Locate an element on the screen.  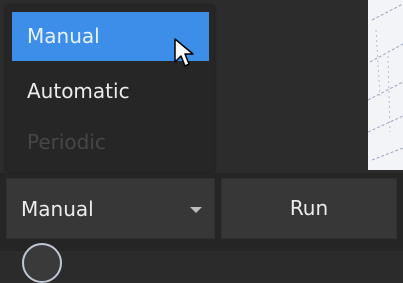
chevron-down-icon is located at coordinates (196, 210).